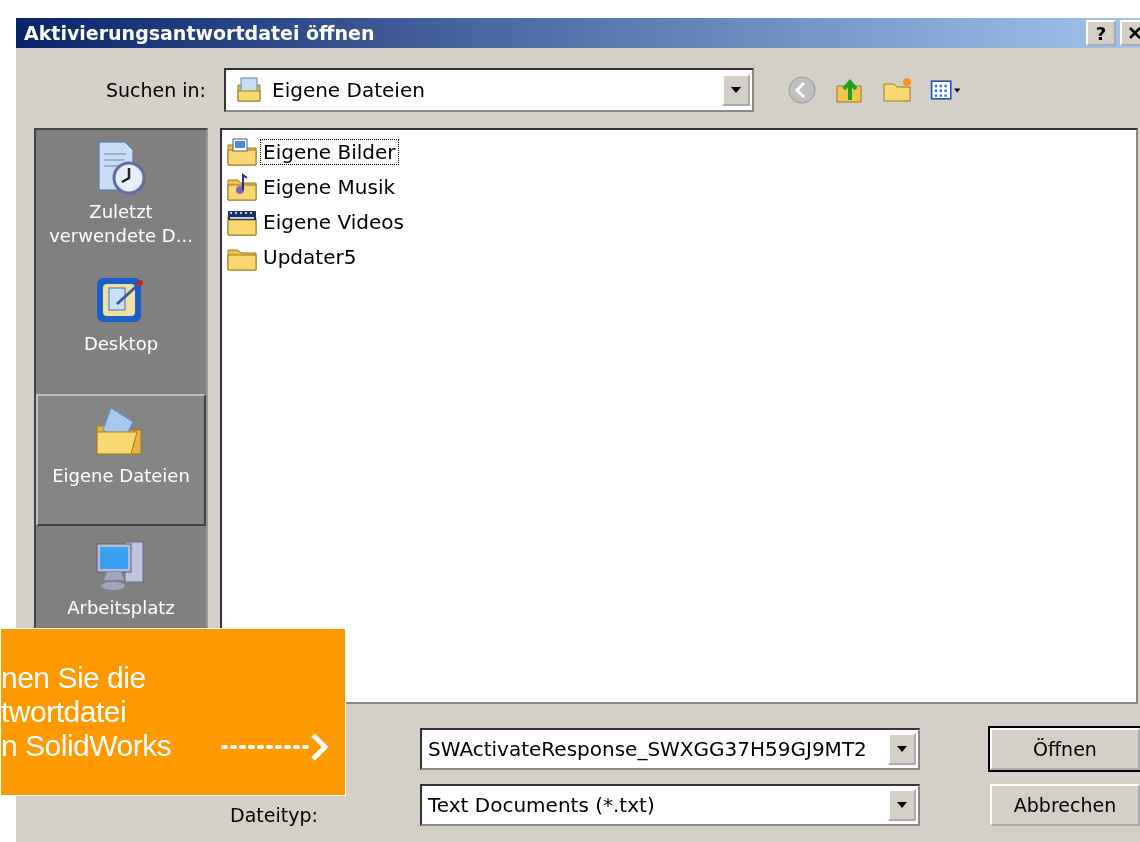 The height and width of the screenshot is (842, 1140). What do you see at coordinates (1101, 33) in the screenshot?
I see `help-button: ?` at bounding box center [1101, 33].